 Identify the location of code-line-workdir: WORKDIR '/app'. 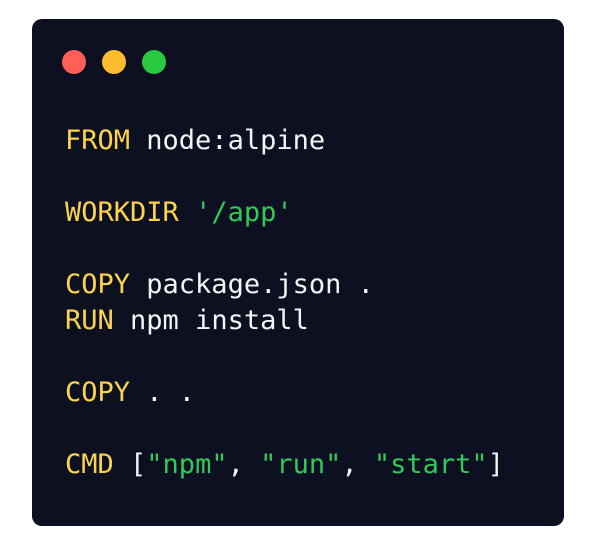
(284, 213).